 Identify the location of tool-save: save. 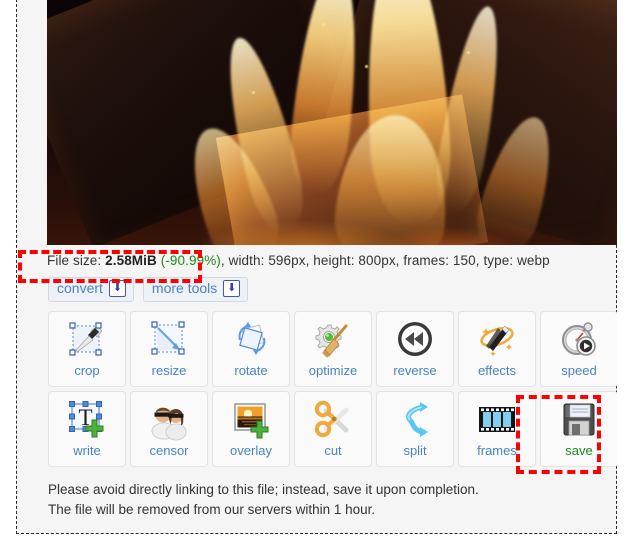
(579, 429).